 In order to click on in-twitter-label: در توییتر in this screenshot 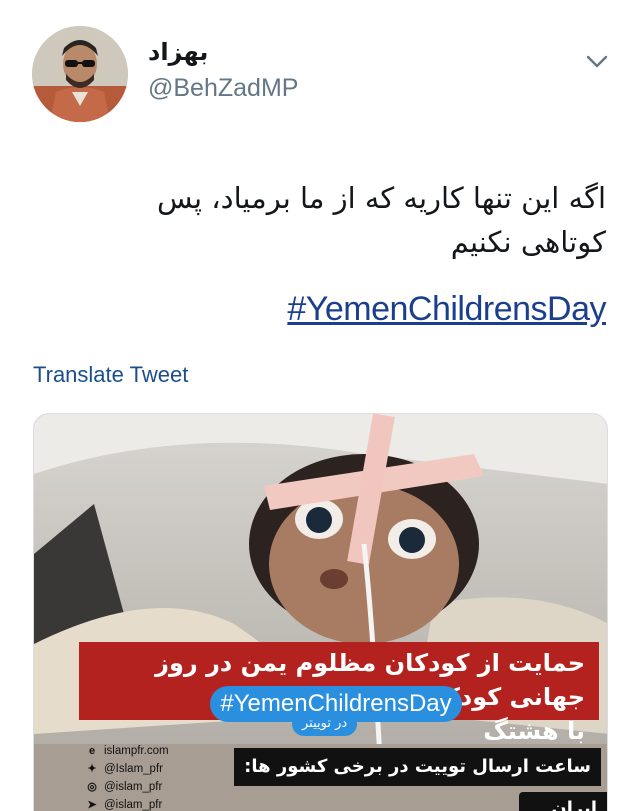, I will do `click(325, 724)`.